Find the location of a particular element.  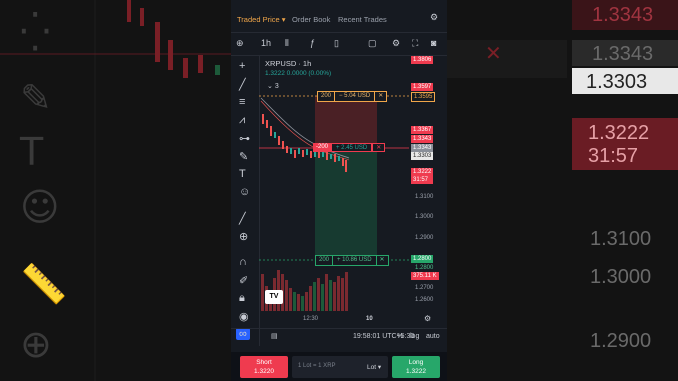

tab-traded-price: Traded Price ▾ is located at coordinates (261, 19).